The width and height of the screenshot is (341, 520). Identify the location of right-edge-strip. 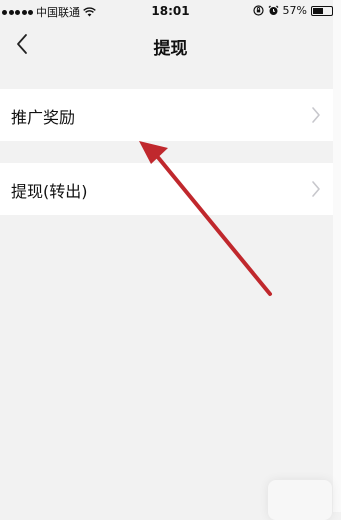
(337, 256).